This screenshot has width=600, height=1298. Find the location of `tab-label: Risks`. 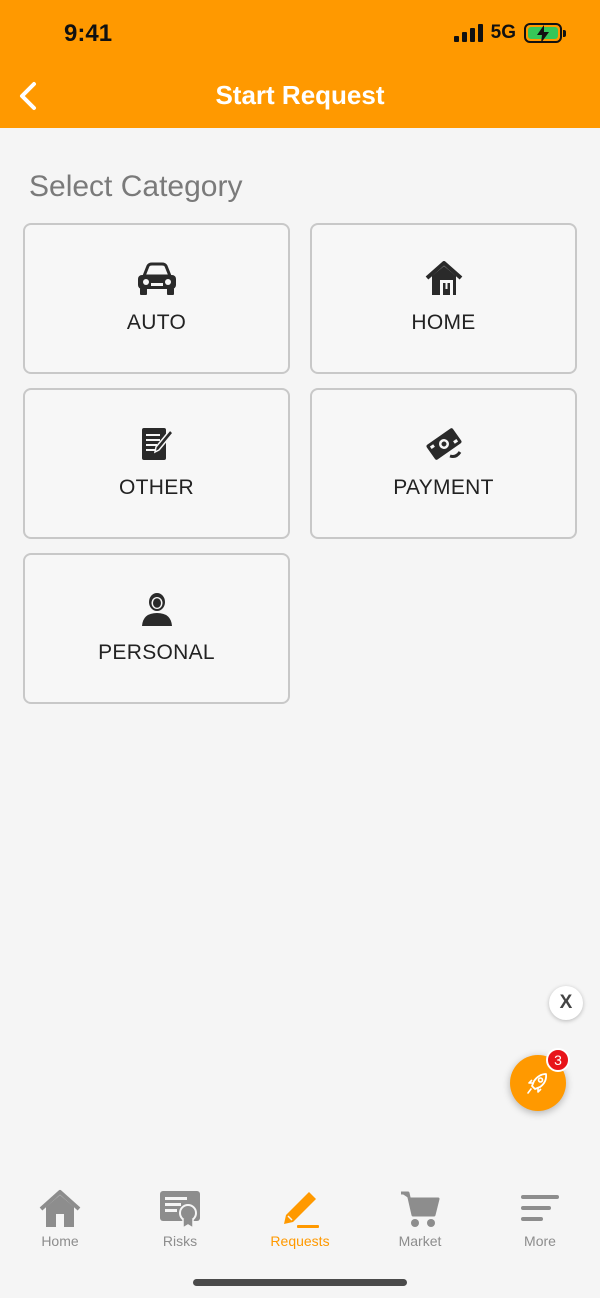

tab-label: Risks is located at coordinates (180, 1241).